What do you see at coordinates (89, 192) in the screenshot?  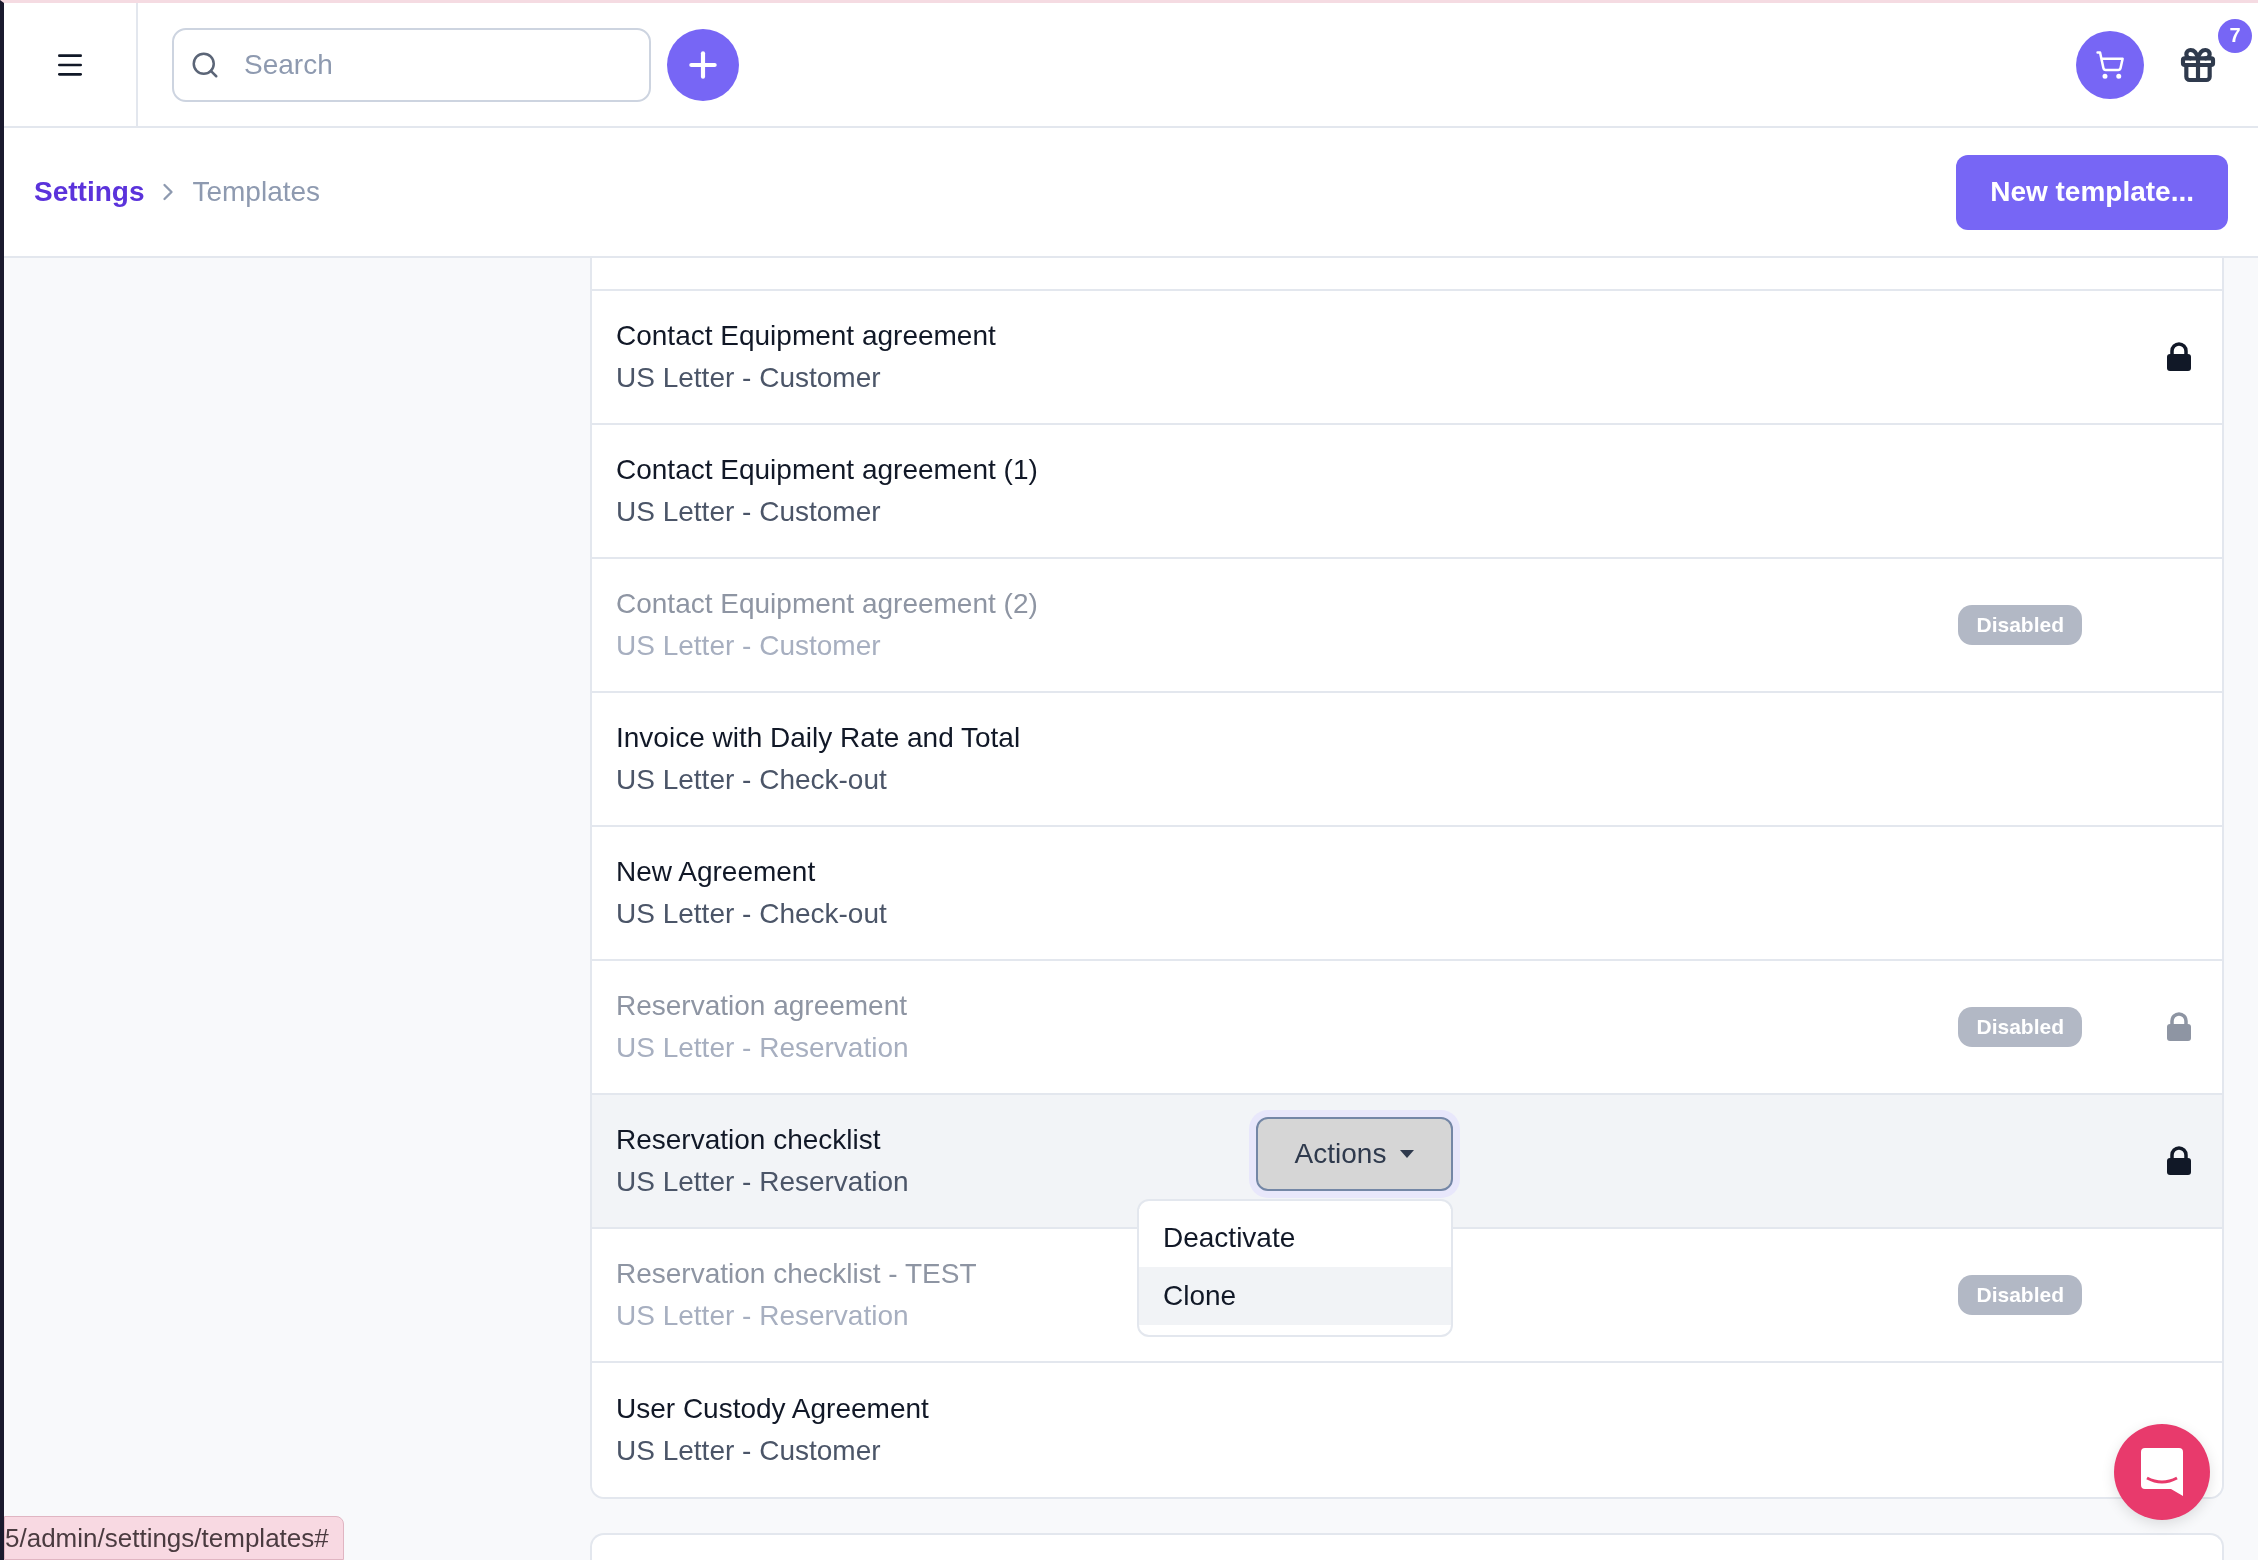 I see `breadcrumb-link: Settings` at bounding box center [89, 192].